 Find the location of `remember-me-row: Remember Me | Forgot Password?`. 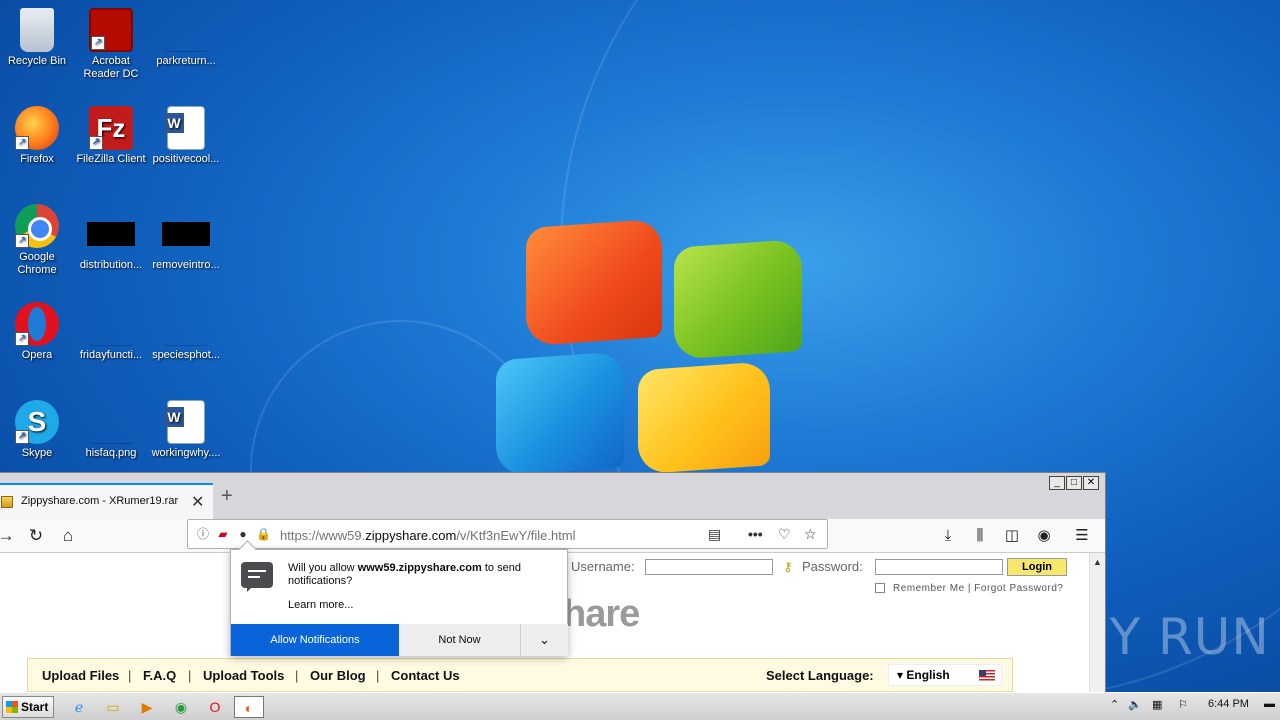

remember-me-row: Remember Me | Forgot Password? is located at coordinates (969, 588).